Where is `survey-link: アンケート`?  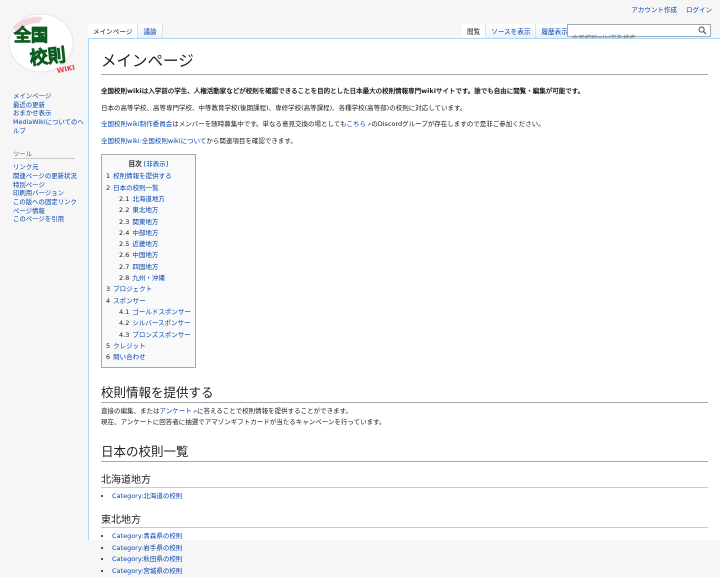 survey-link: アンケート is located at coordinates (178, 411).